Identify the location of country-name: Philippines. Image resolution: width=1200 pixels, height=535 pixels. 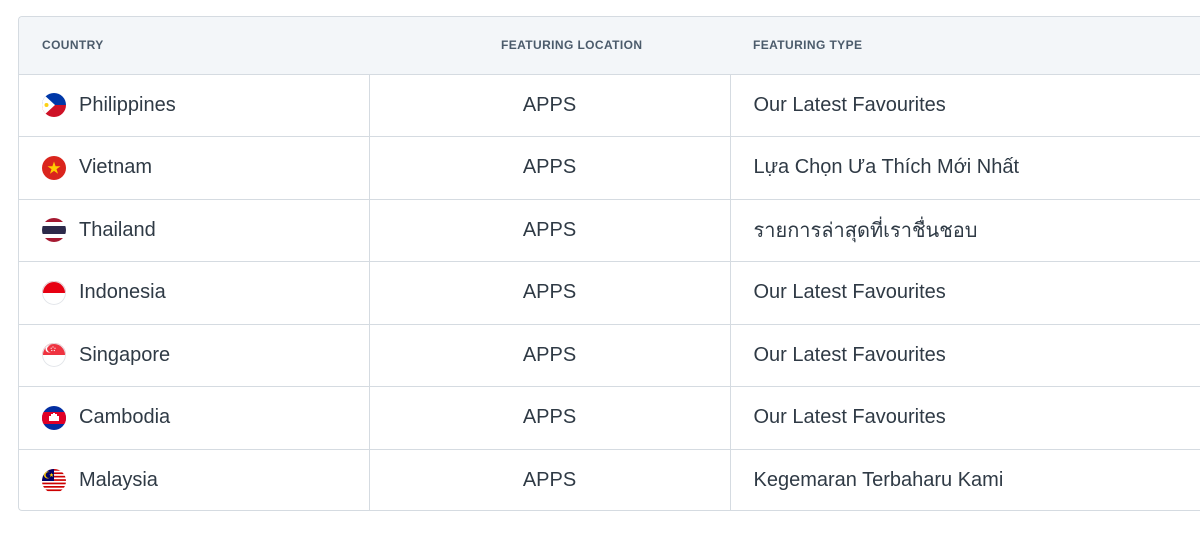
(127, 104).